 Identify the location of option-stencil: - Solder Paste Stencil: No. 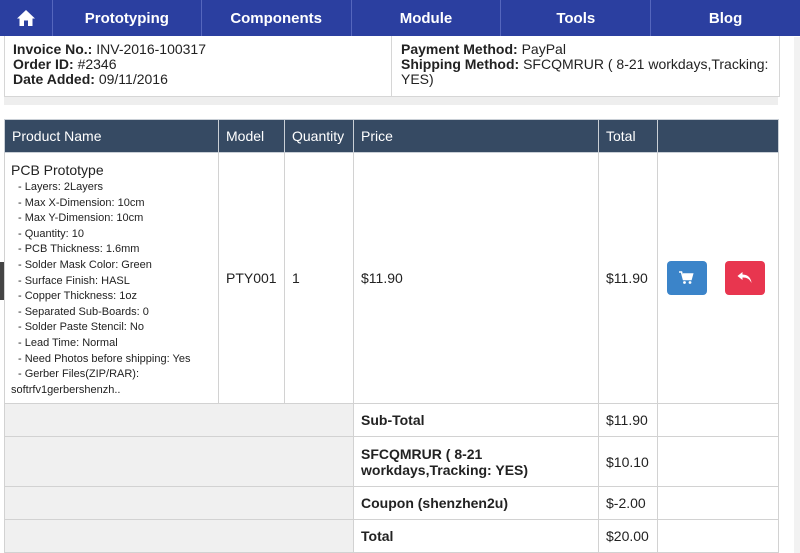
(81, 327).